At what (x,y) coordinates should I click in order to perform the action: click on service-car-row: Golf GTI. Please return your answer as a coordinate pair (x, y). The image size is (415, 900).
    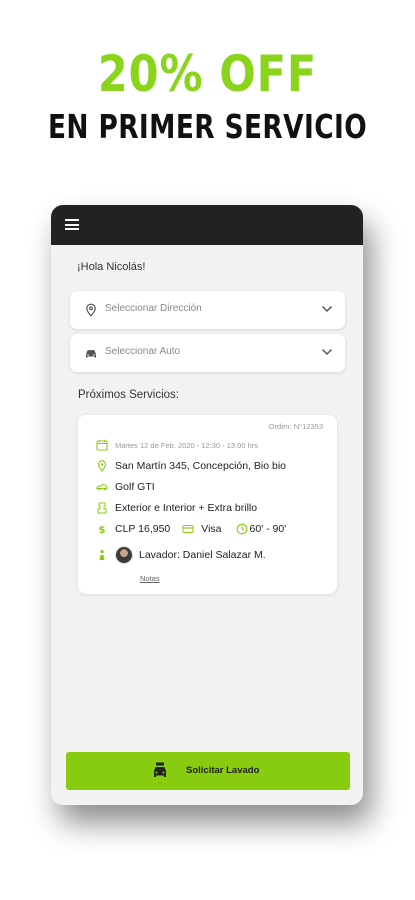
    Looking at the image, I should click on (125, 487).